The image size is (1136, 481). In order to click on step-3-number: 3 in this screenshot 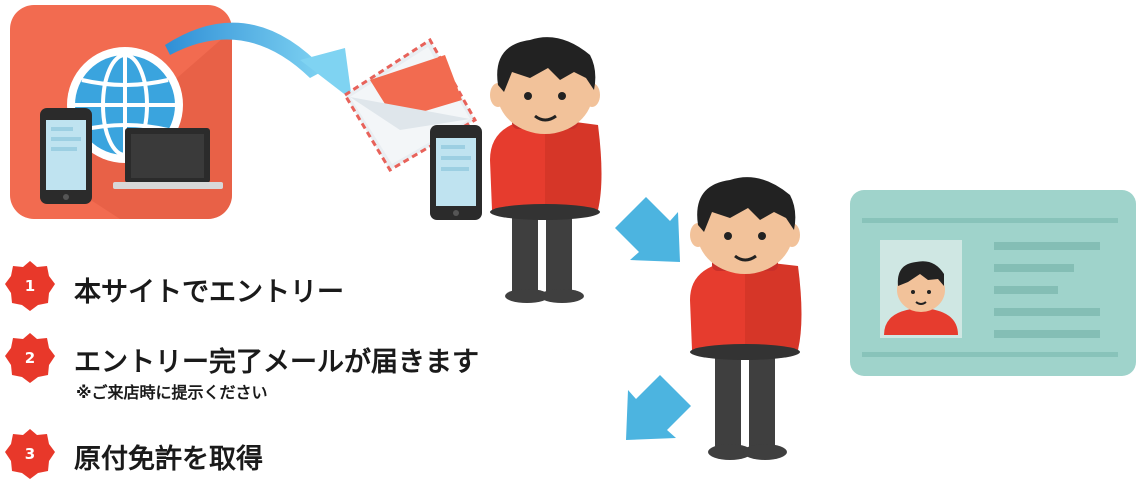, I will do `click(30, 454)`.